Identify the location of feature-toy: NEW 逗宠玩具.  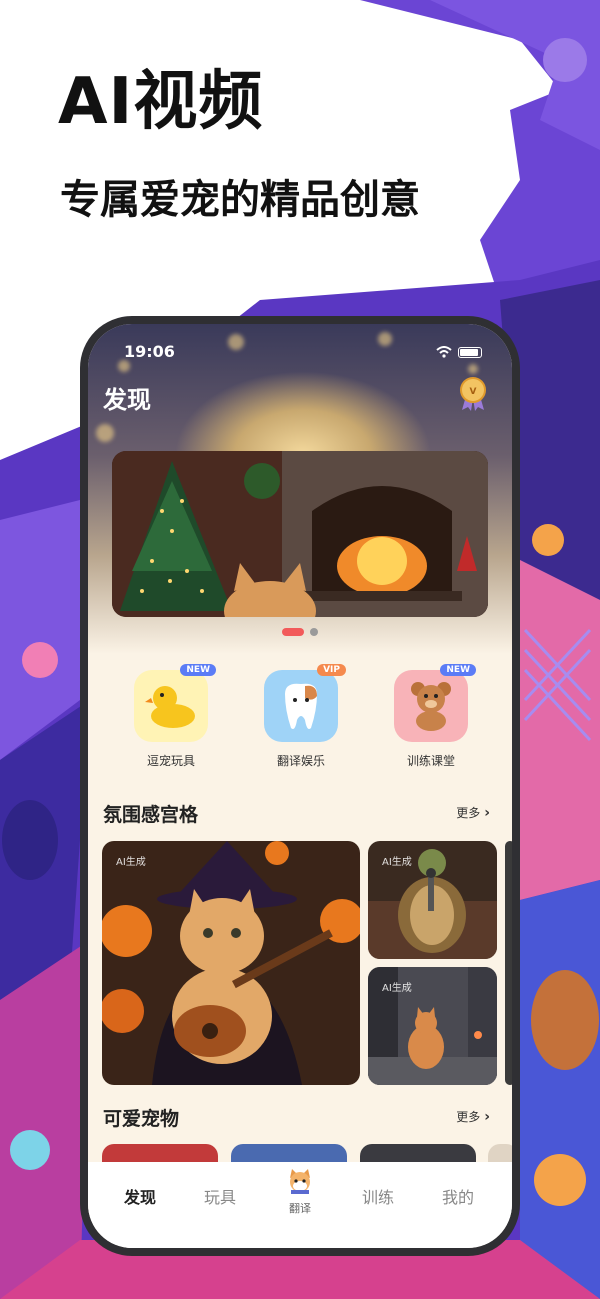
(174, 716).